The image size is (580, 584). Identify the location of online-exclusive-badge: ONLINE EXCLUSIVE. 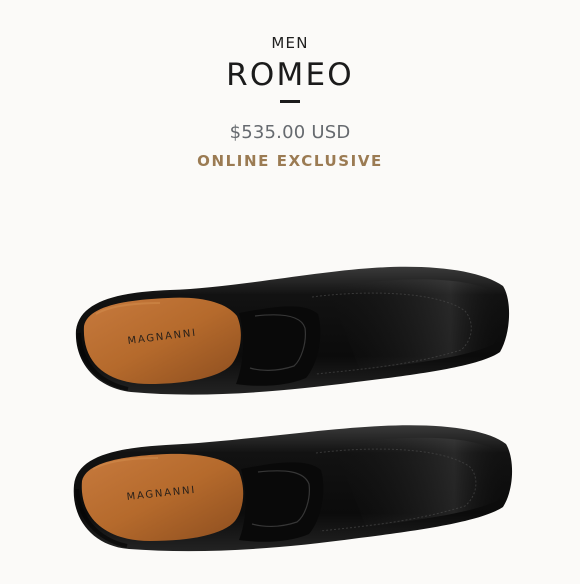
(290, 161).